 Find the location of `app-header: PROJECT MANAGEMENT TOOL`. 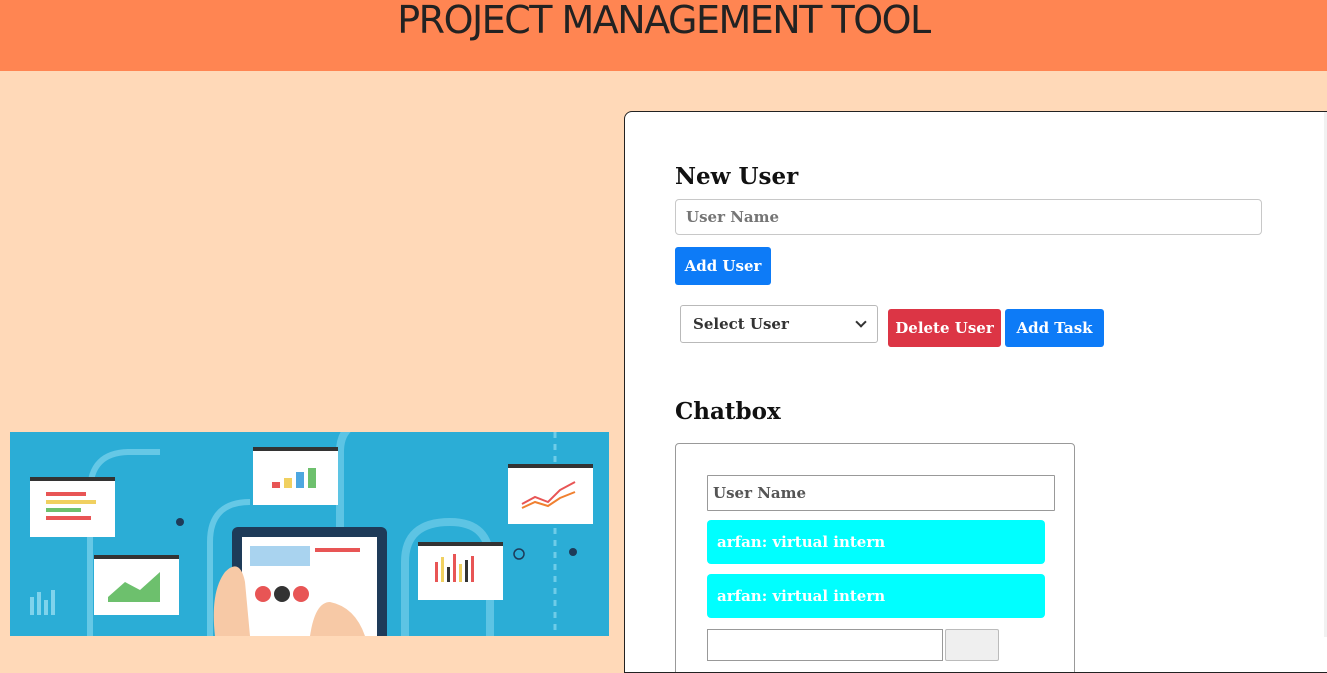

app-header: PROJECT MANAGEMENT TOOL is located at coordinates (663, 35).